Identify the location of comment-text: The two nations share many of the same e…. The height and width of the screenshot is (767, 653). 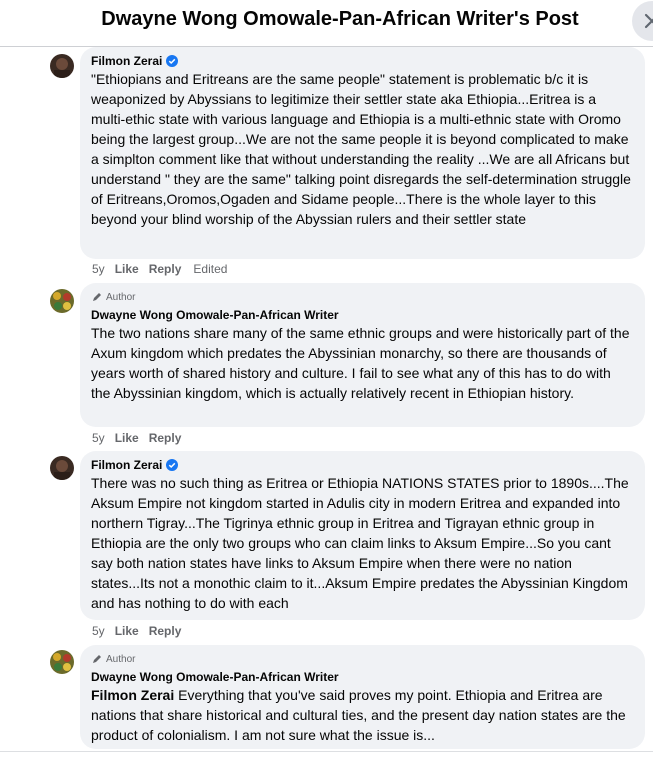
(360, 363).